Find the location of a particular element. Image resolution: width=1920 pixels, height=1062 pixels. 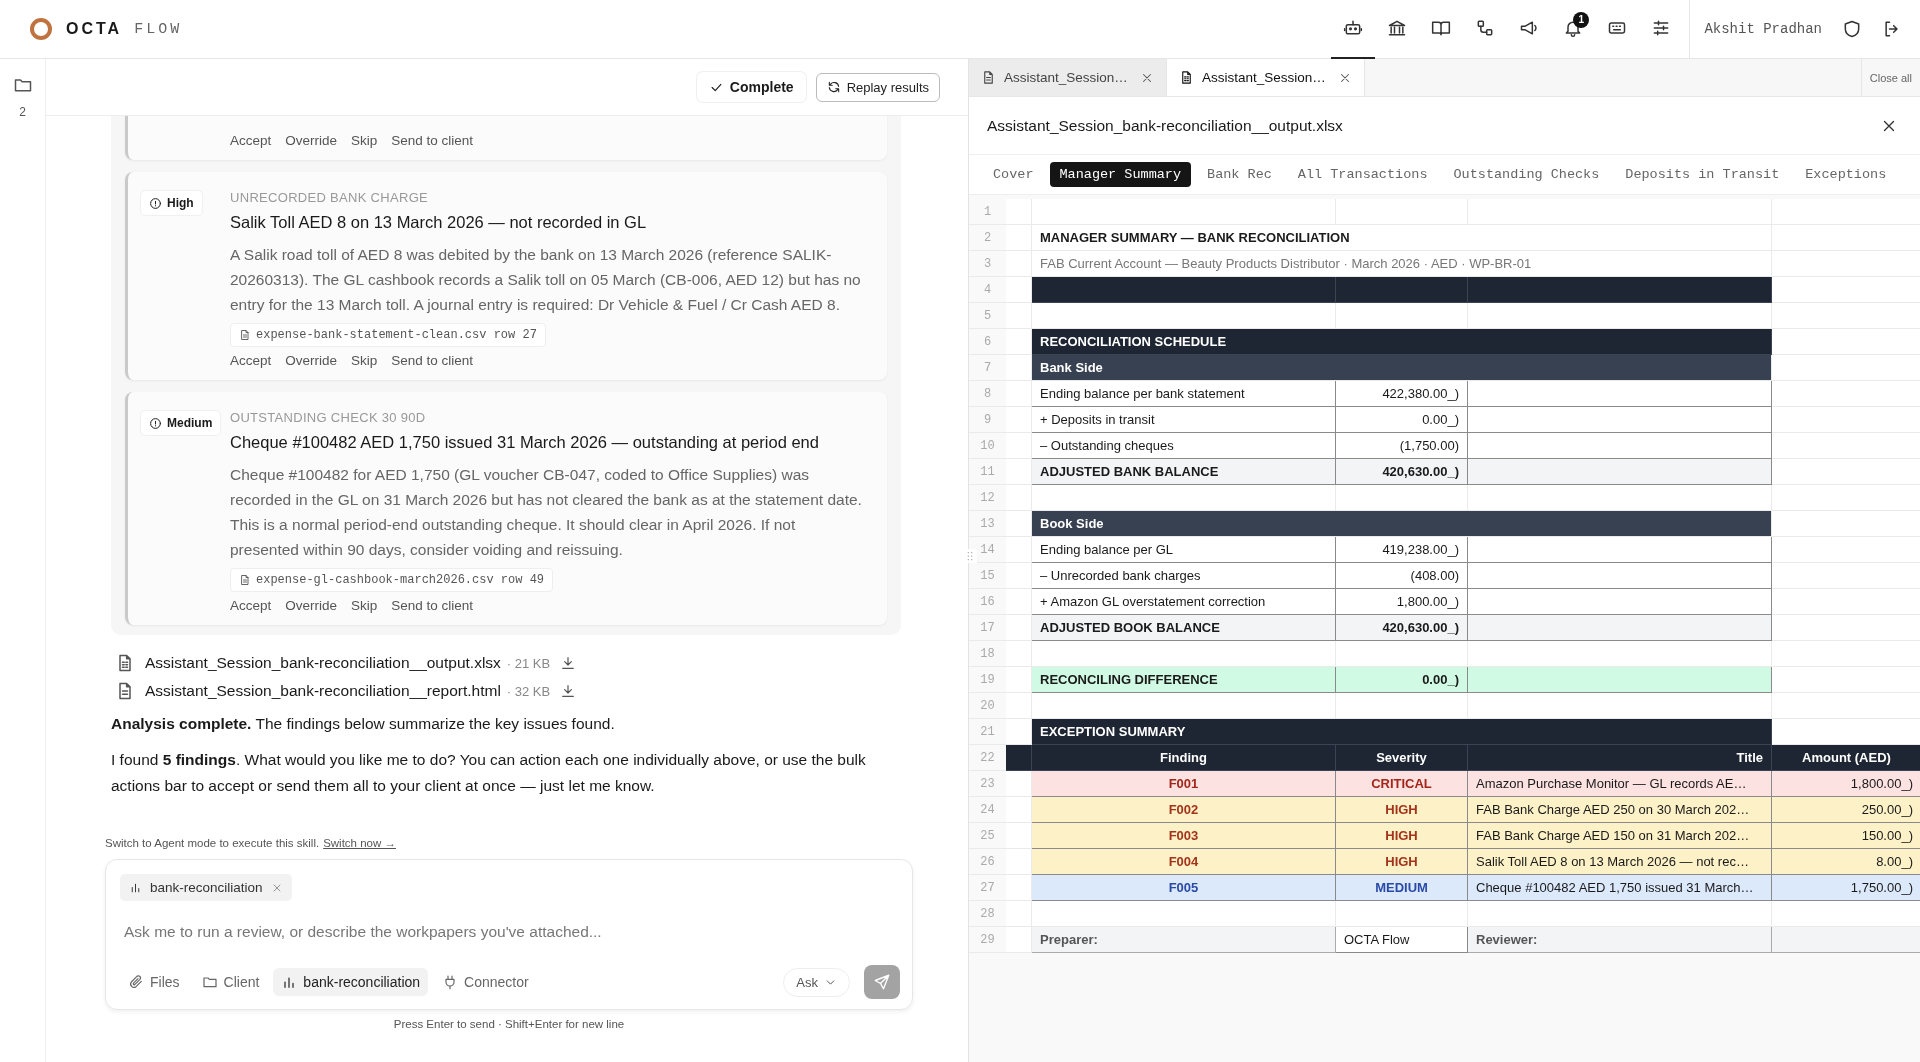

subsection-header: Bank Side is located at coordinates (1402, 368).